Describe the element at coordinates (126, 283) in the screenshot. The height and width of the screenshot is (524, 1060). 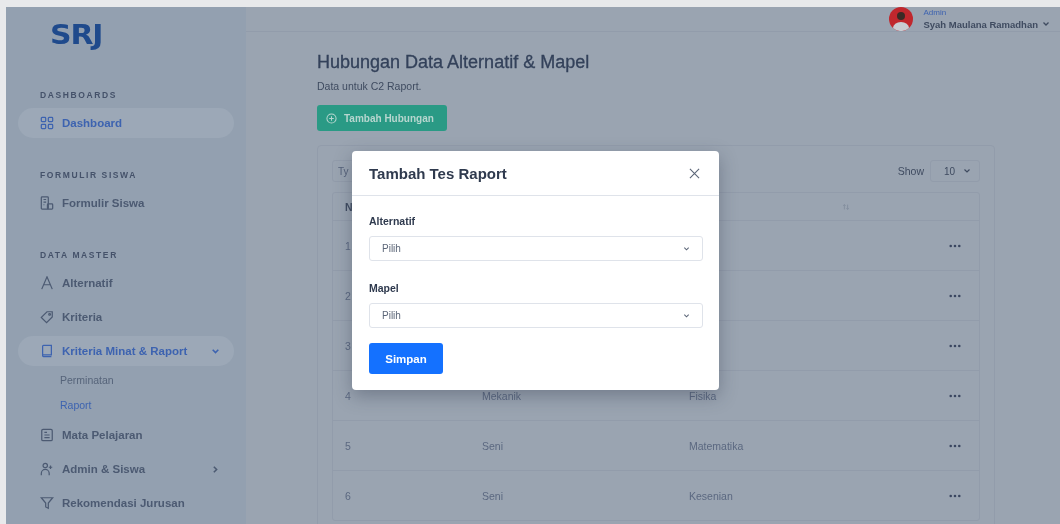
I see `nav-item: Alternatif` at that location.